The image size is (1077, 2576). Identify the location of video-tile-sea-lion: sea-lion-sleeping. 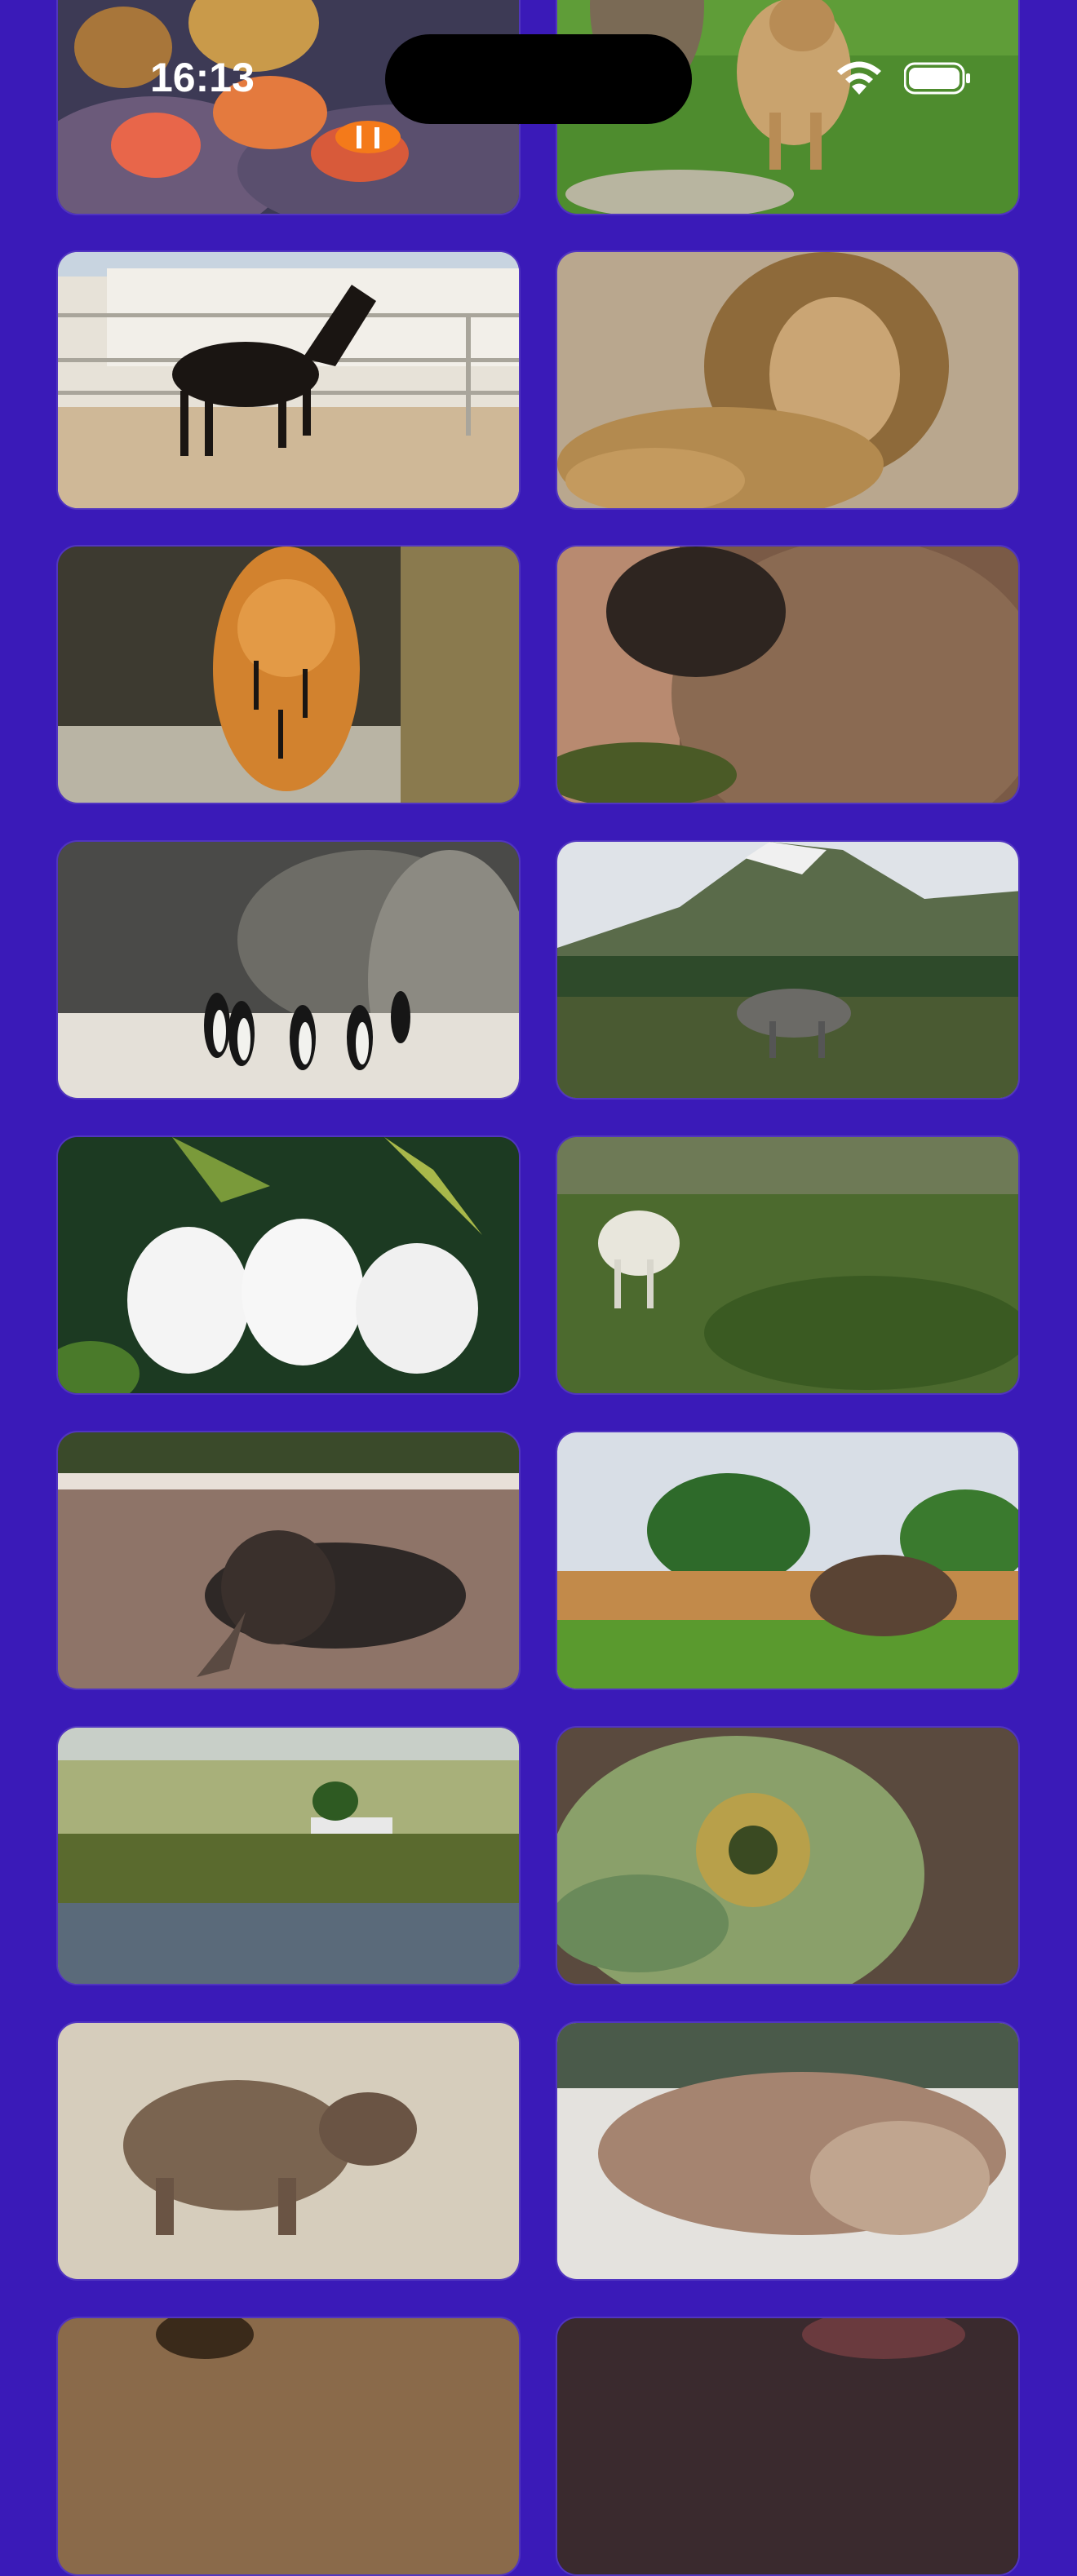
(788, 2151).